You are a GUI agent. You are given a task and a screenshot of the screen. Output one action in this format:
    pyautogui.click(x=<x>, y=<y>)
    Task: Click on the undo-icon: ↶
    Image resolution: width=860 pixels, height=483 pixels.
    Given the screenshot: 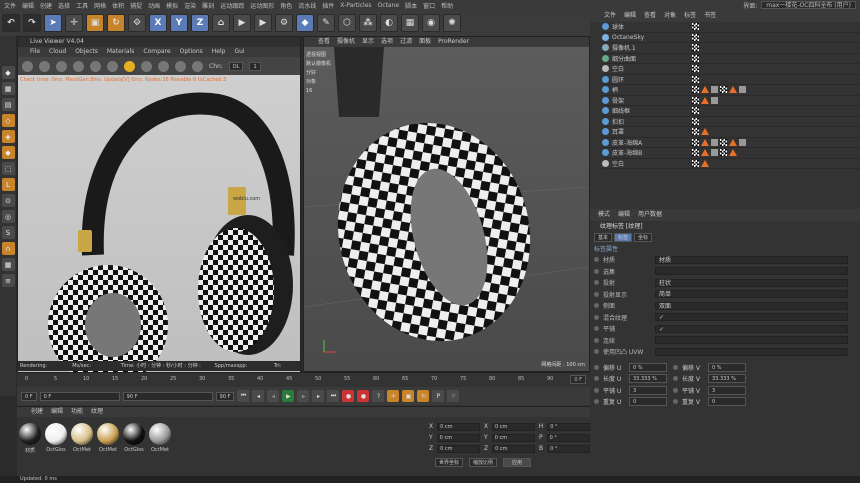 What is the action you would take?
    pyautogui.click(x=11, y=23)
    